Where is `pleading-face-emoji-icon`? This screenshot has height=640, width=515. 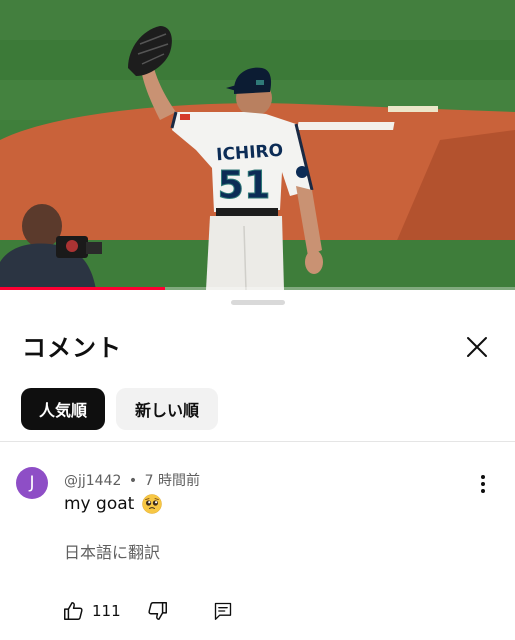
pleading-face-emoji-icon is located at coordinates (152, 504).